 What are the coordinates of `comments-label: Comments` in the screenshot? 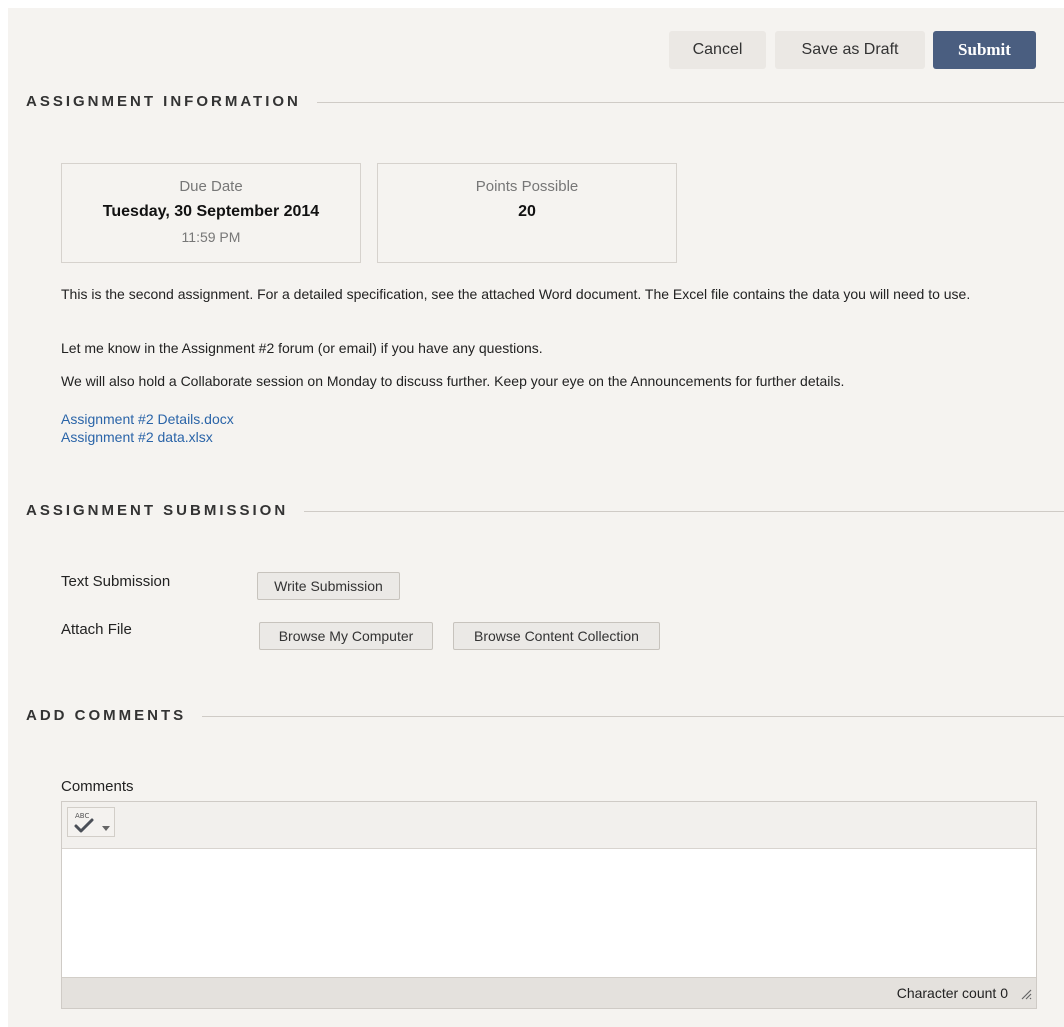 It's located at (97, 786).